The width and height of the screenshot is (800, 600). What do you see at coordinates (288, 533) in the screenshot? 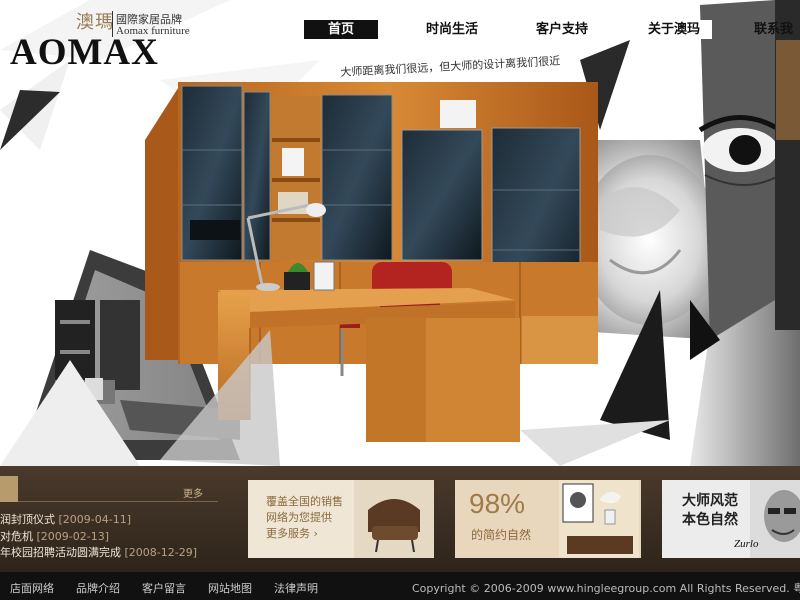
I see `promo-service-more: 更多服务` at bounding box center [288, 533].